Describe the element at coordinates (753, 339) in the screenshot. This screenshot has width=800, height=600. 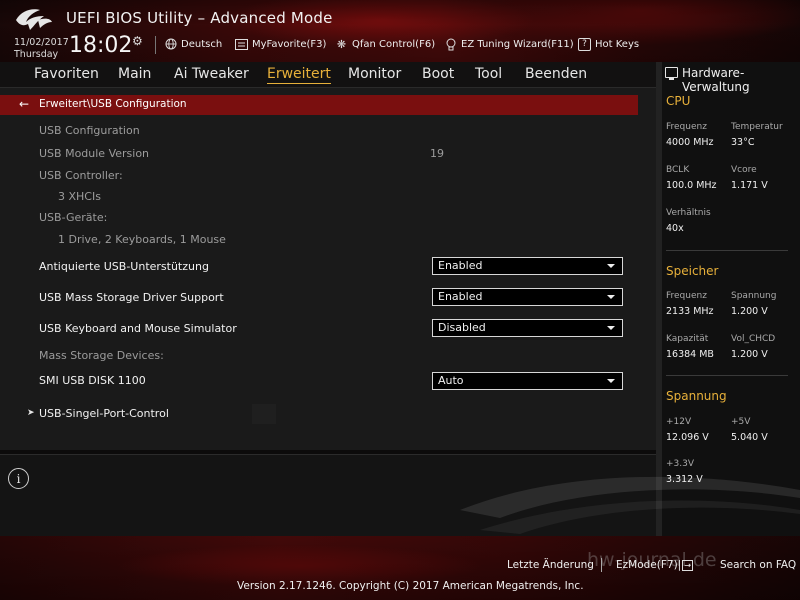
I see `vol-chcd-label: Vol_CHCD` at that location.